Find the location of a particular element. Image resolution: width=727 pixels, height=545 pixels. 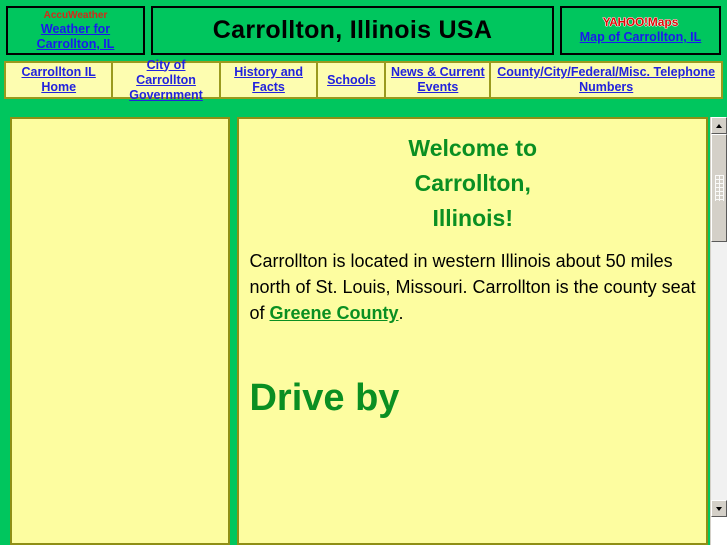

nav-link-news: News & Current Events is located at coordinates (437, 80).